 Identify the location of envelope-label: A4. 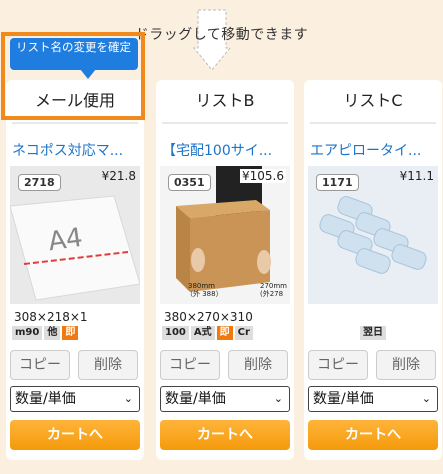
(65, 240).